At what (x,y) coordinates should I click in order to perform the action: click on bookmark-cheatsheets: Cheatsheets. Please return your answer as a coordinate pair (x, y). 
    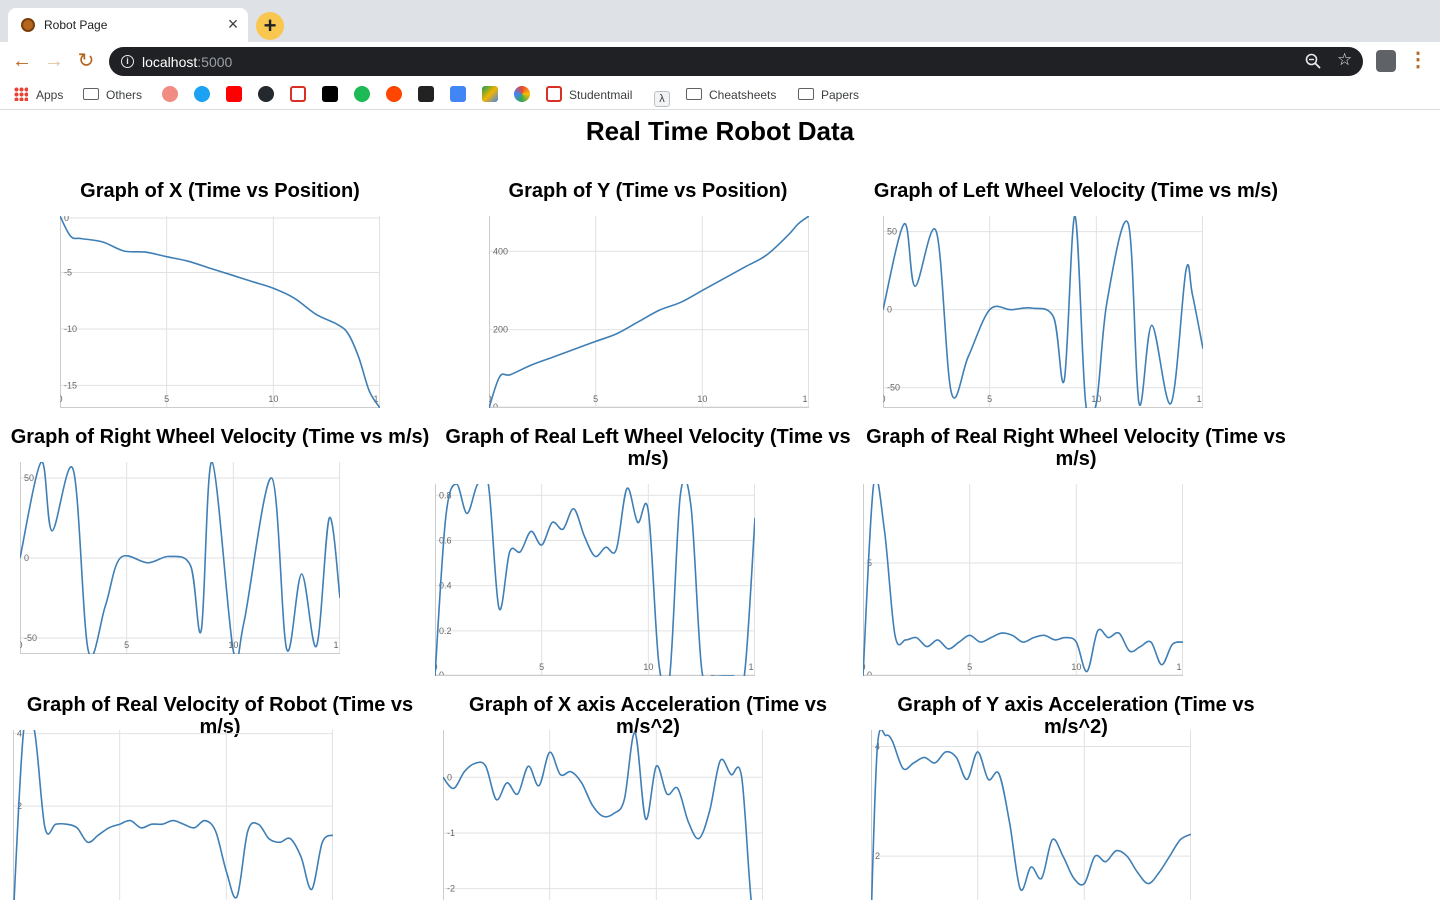
    Looking at the image, I should click on (731, 95).